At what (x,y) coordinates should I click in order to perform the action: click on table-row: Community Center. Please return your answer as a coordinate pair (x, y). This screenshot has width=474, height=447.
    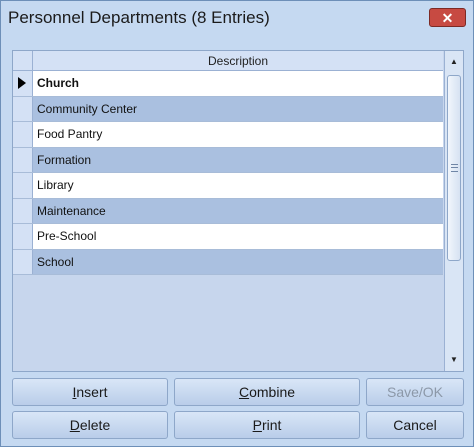
    Looking at the image, I should click on (228, 109).